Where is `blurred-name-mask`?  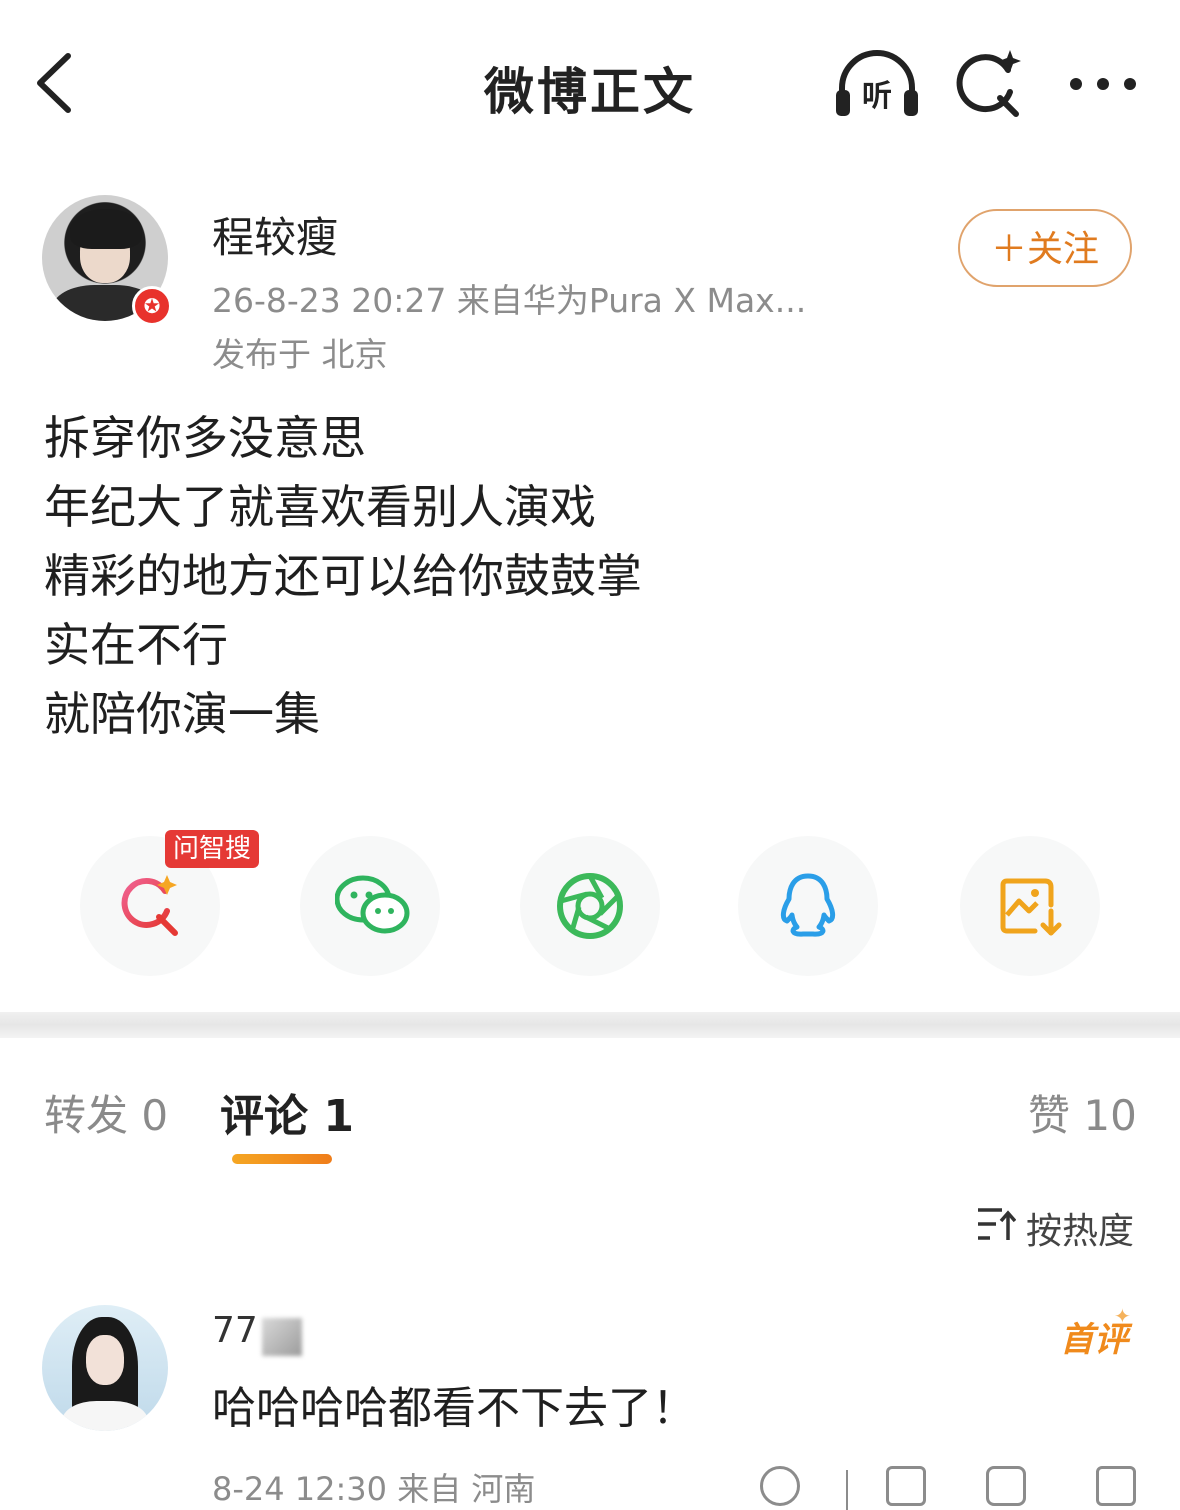 blurred-name-mask is located at coordinates (282, 1337).